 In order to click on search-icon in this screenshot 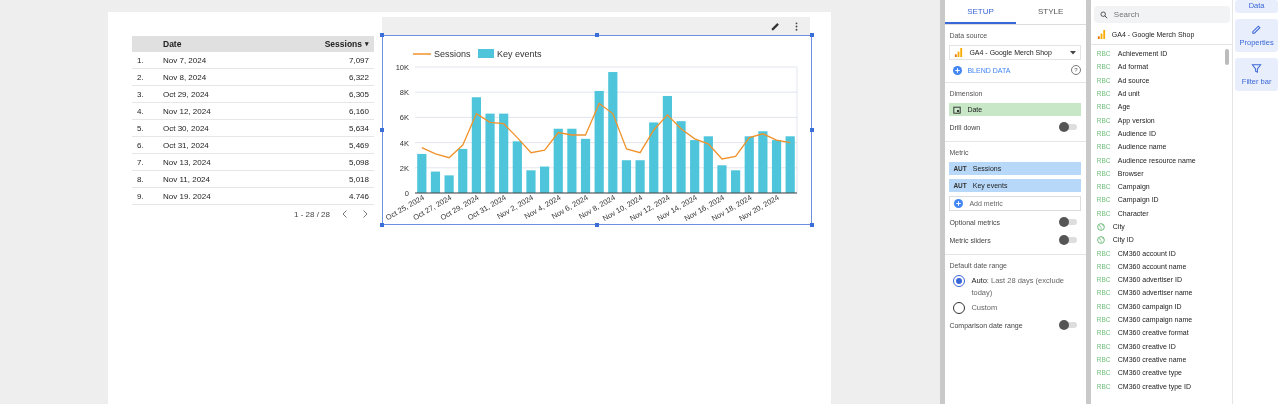, I will do `click(1103, 14)`.